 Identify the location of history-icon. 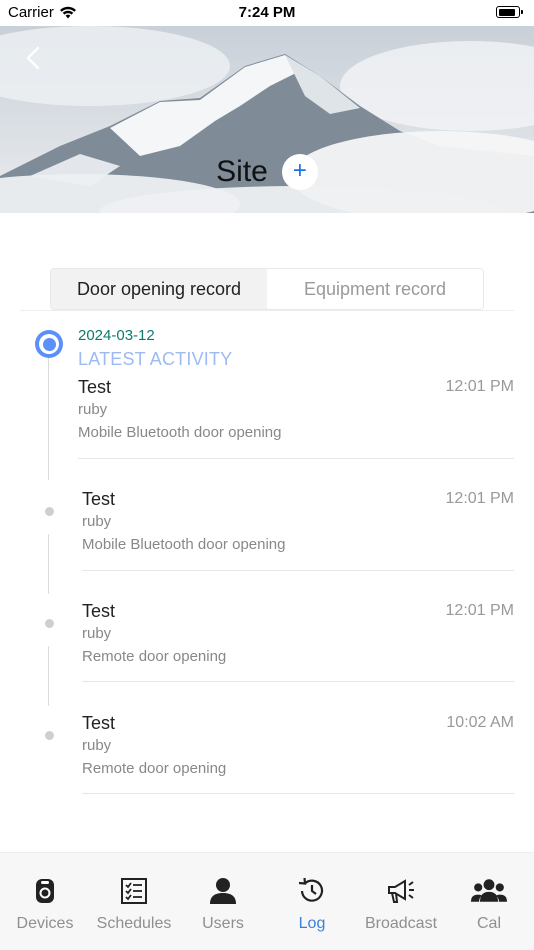
(311, 889).